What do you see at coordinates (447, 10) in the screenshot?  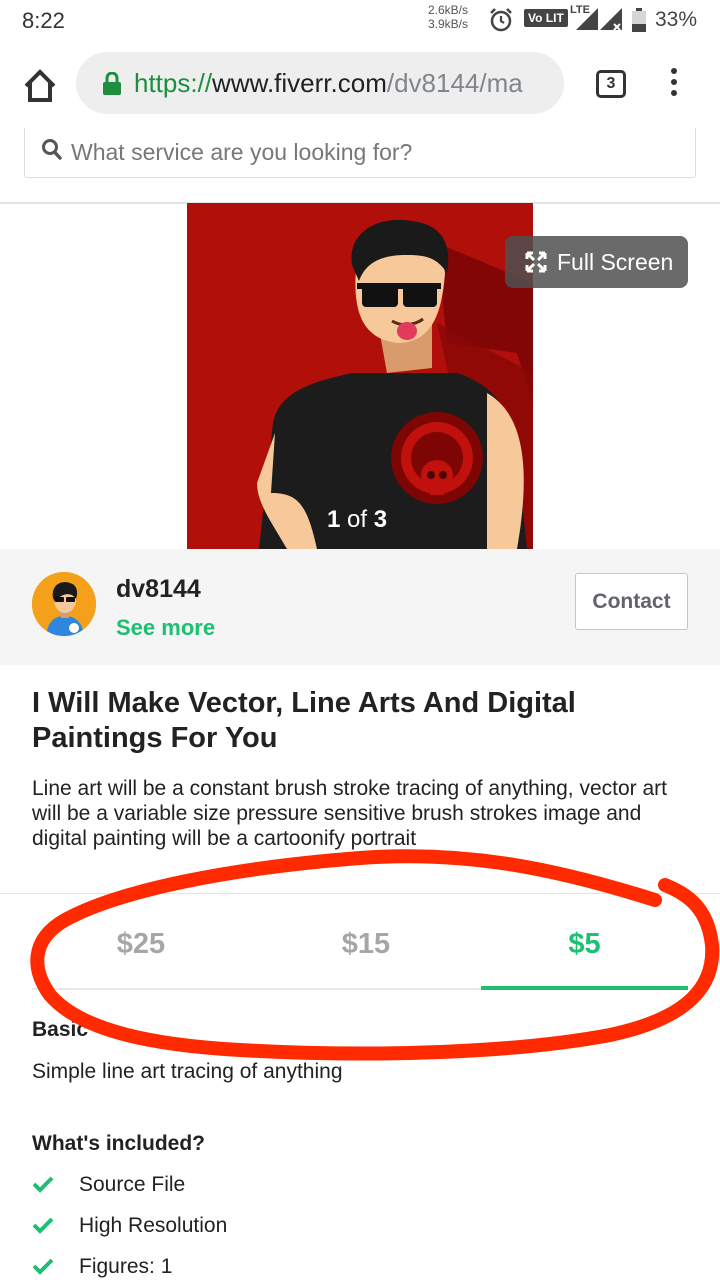 I see `net-up: 2.6kB/s` at bounding box center [447, 10].